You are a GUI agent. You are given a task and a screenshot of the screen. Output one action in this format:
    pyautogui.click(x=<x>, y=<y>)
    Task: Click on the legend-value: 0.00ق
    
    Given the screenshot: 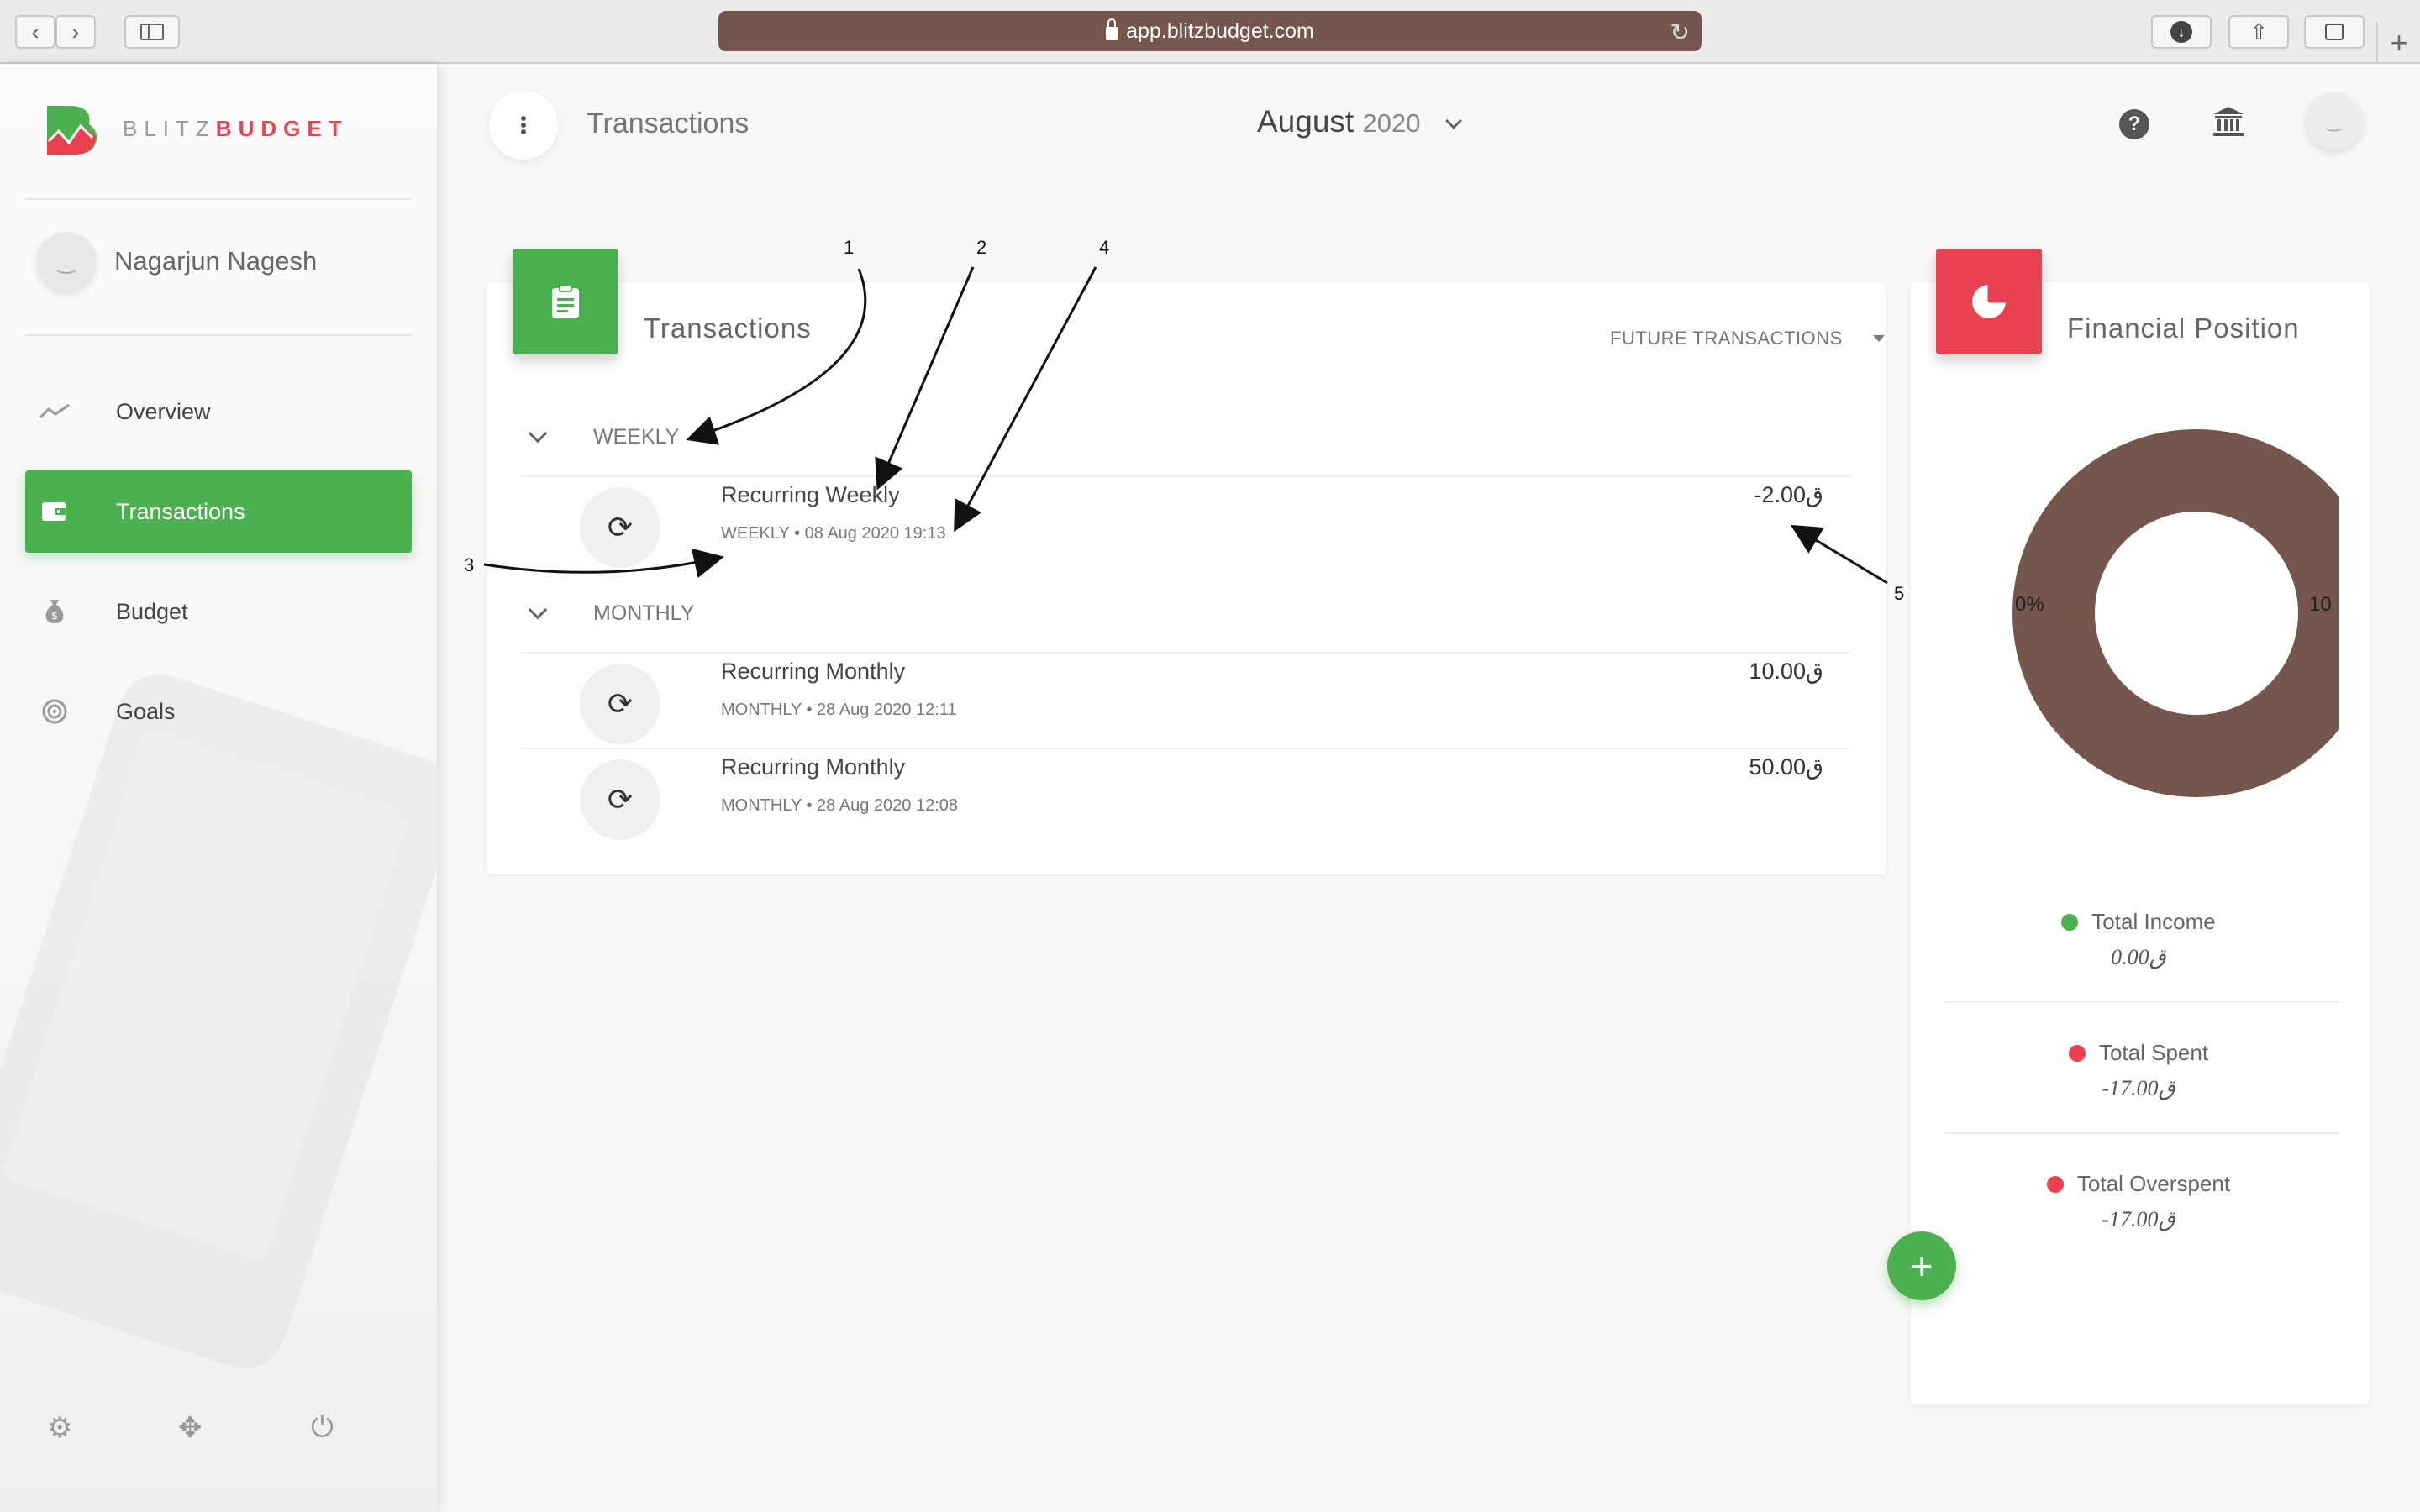 What is the action you would take?
    pyautogui.click(x=2139, y=957)
    